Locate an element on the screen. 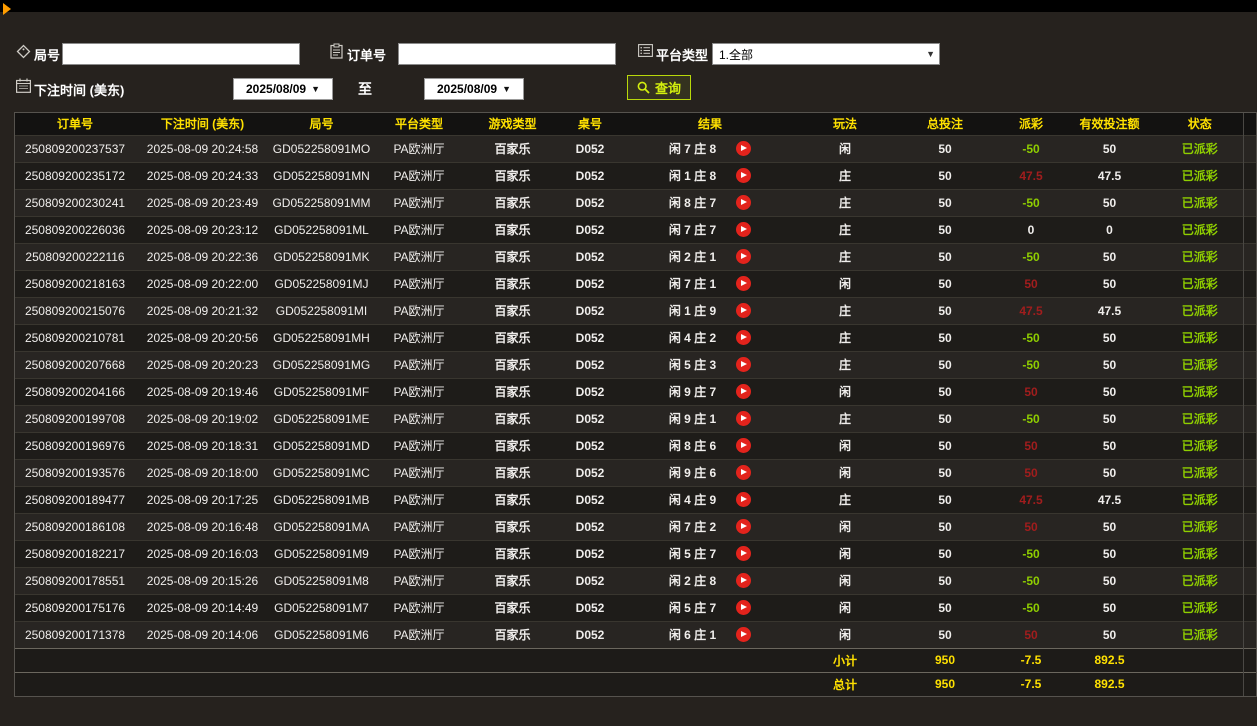 This screenshot has height=726, width=1257. query-button: 查询 is located at coordinates (659, 87).